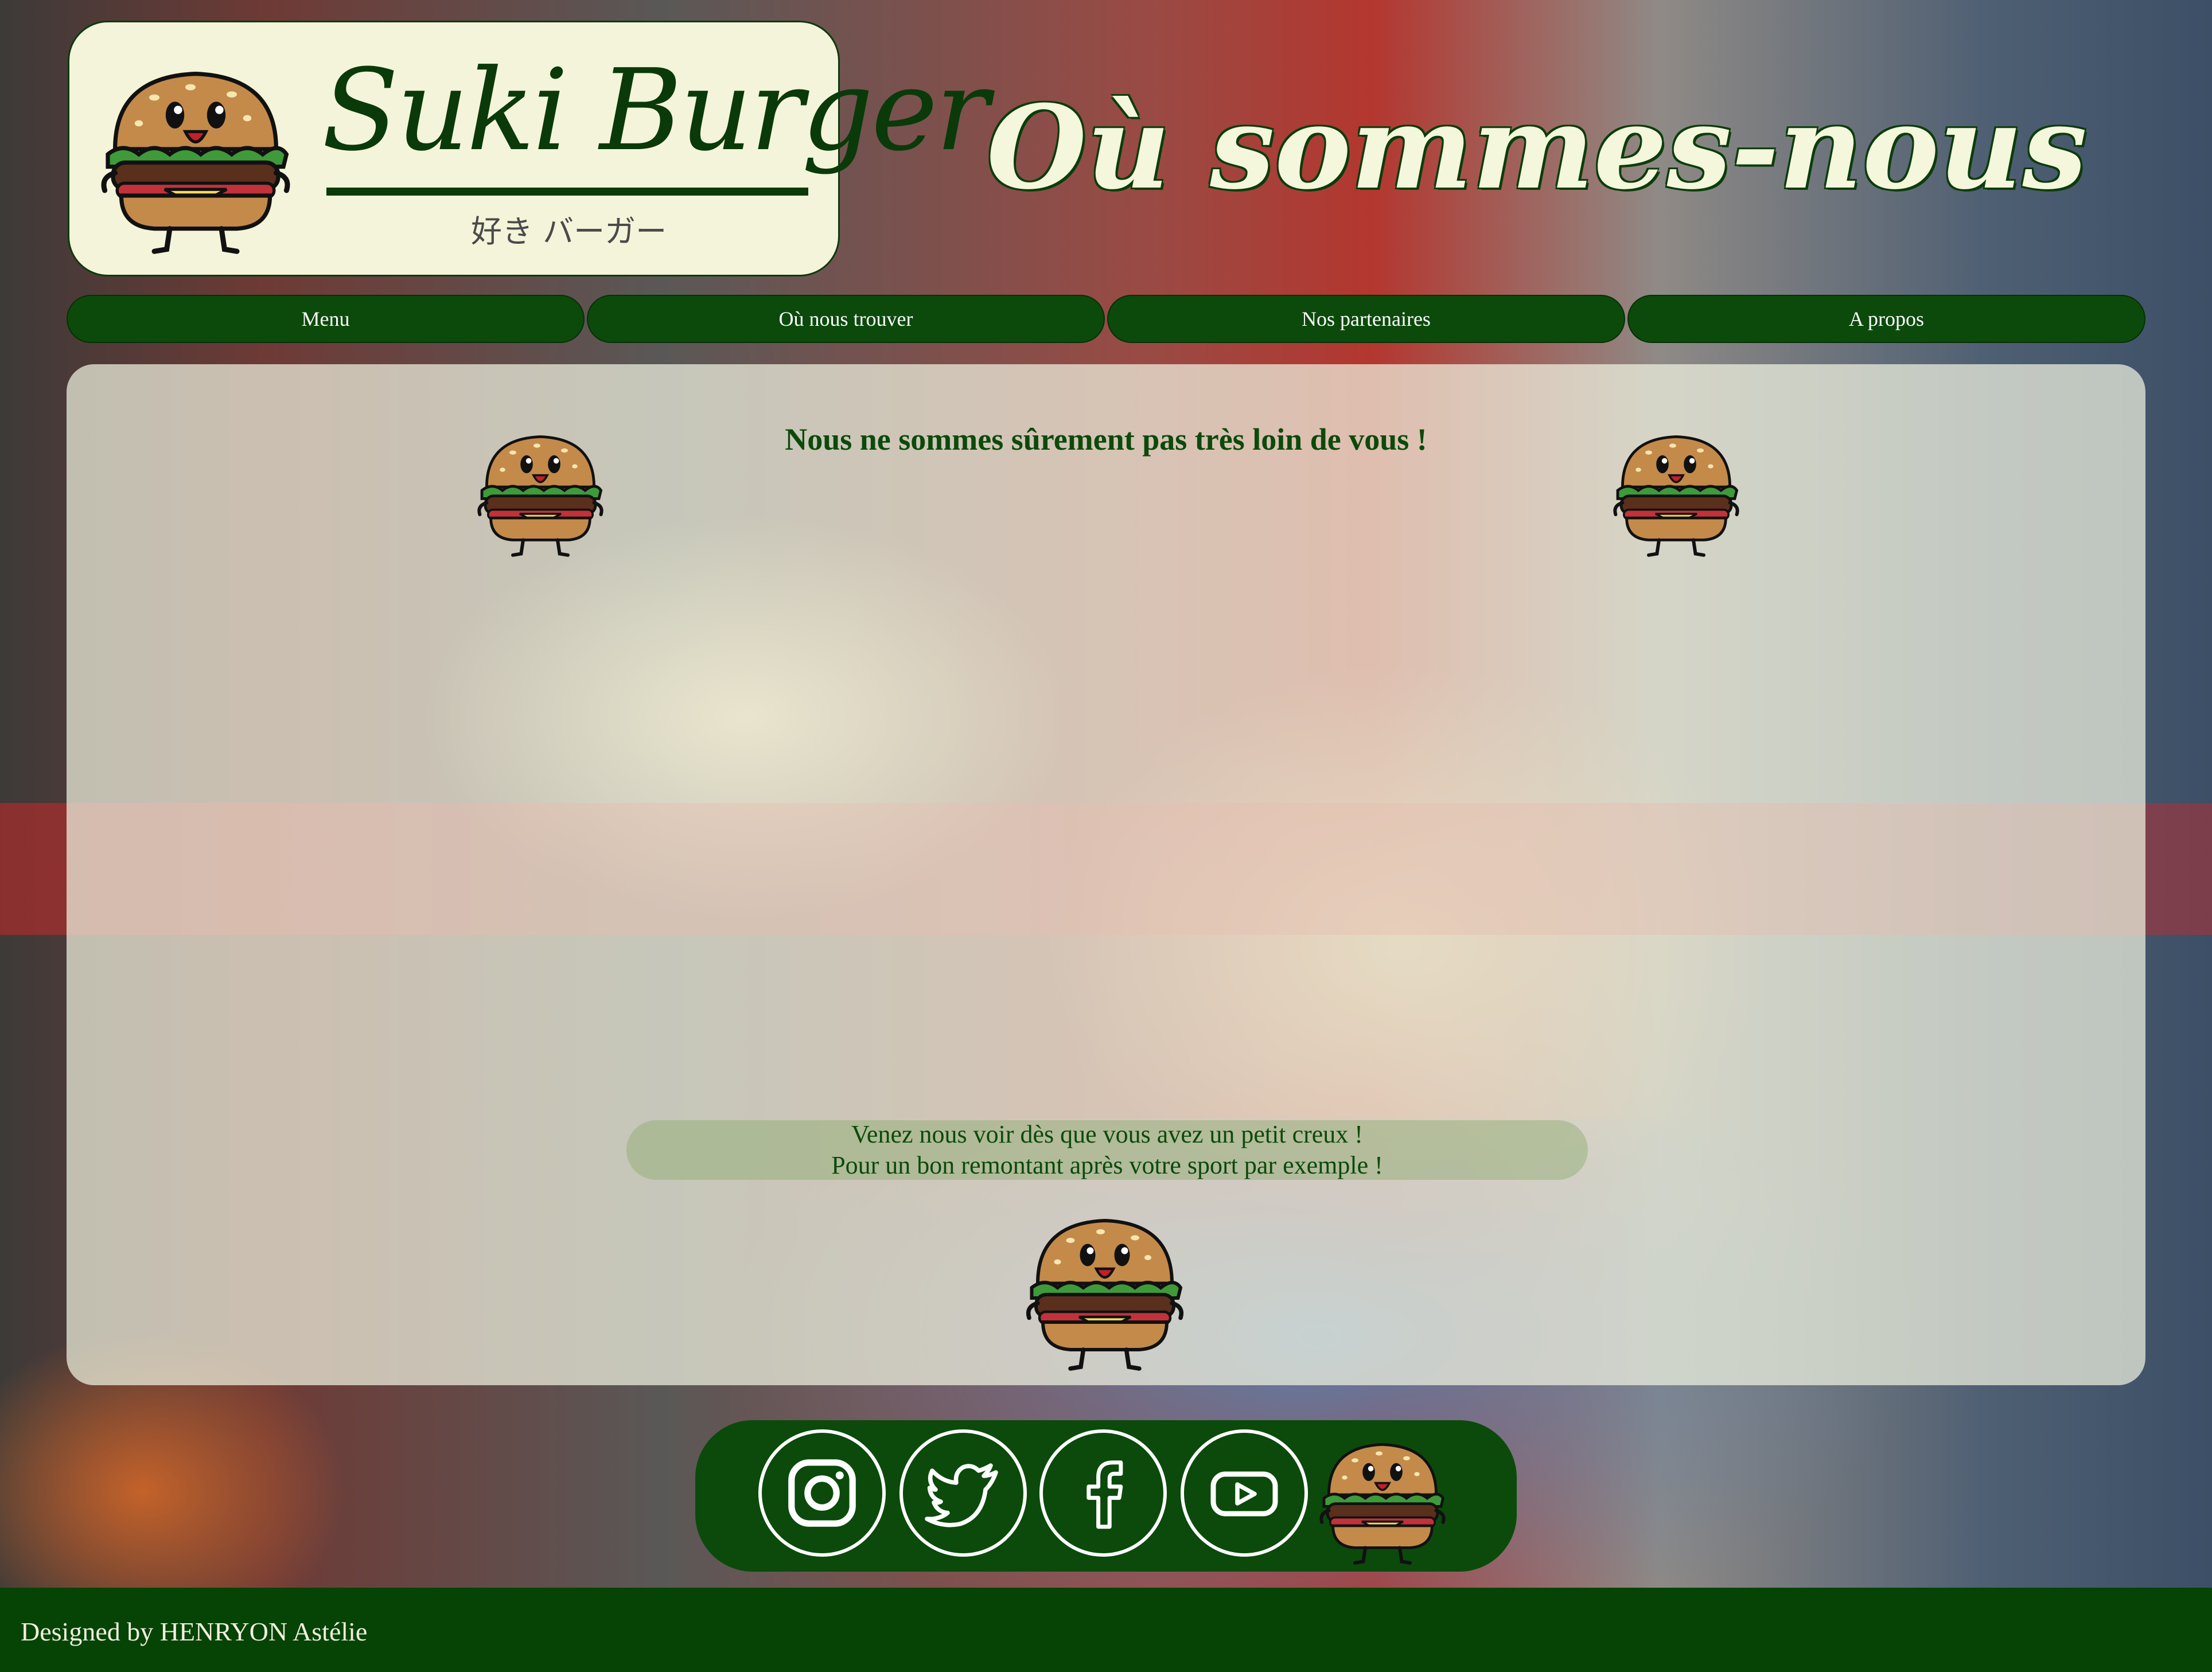 The width and height of the screenshot is (2212, 1672). I want to click on burger-mascot-sport, so click(1105, 1288).